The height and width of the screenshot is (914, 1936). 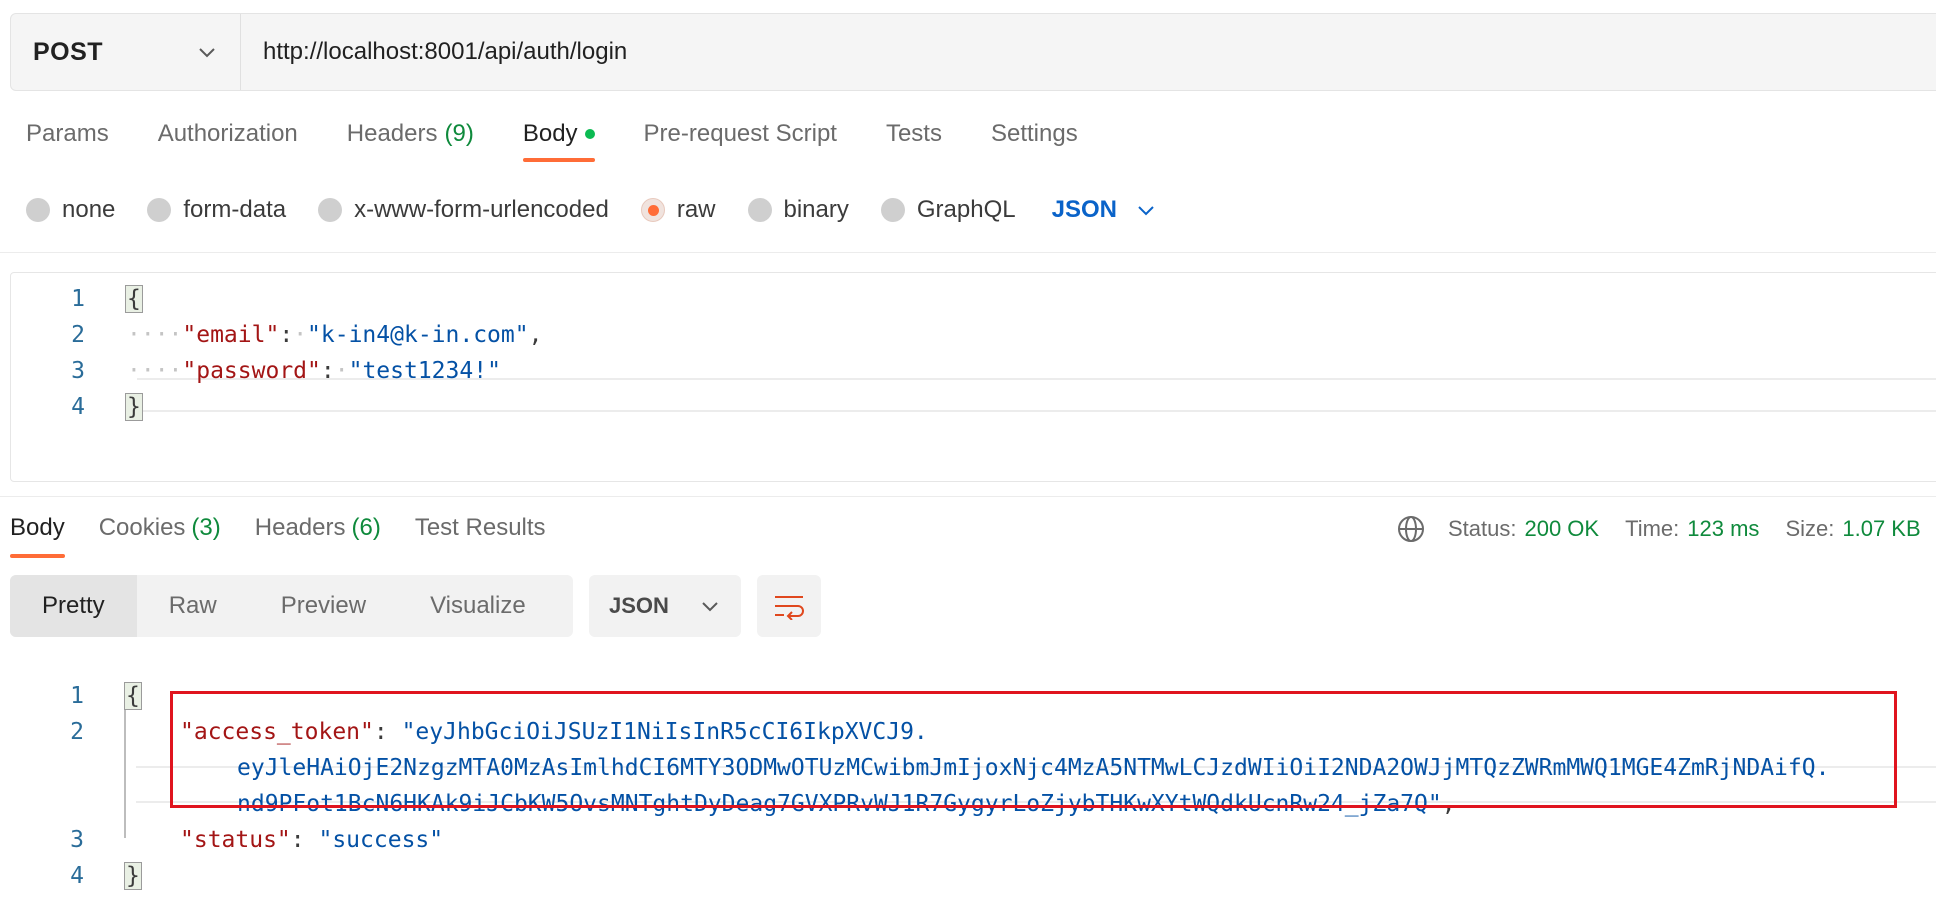 What do you see at coordinates (740, 133) in the screenshot?
I see `tab-label: Pre-request Script` at bounding box center [740, 133].